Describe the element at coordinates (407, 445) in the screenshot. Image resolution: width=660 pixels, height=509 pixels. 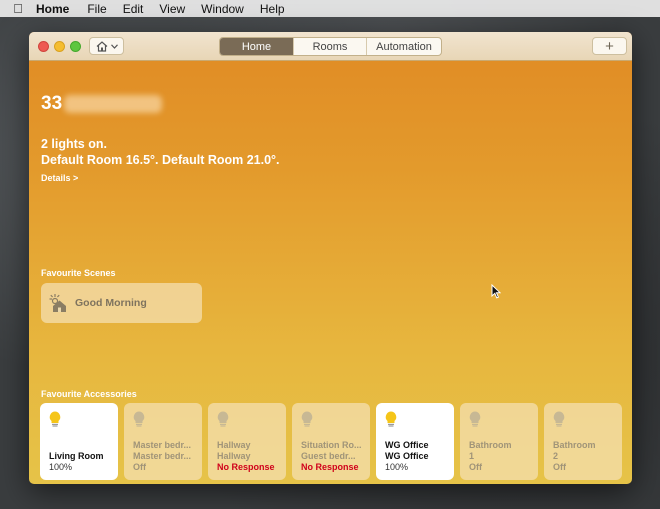
I see `accessory-name: WG Office` at that location.